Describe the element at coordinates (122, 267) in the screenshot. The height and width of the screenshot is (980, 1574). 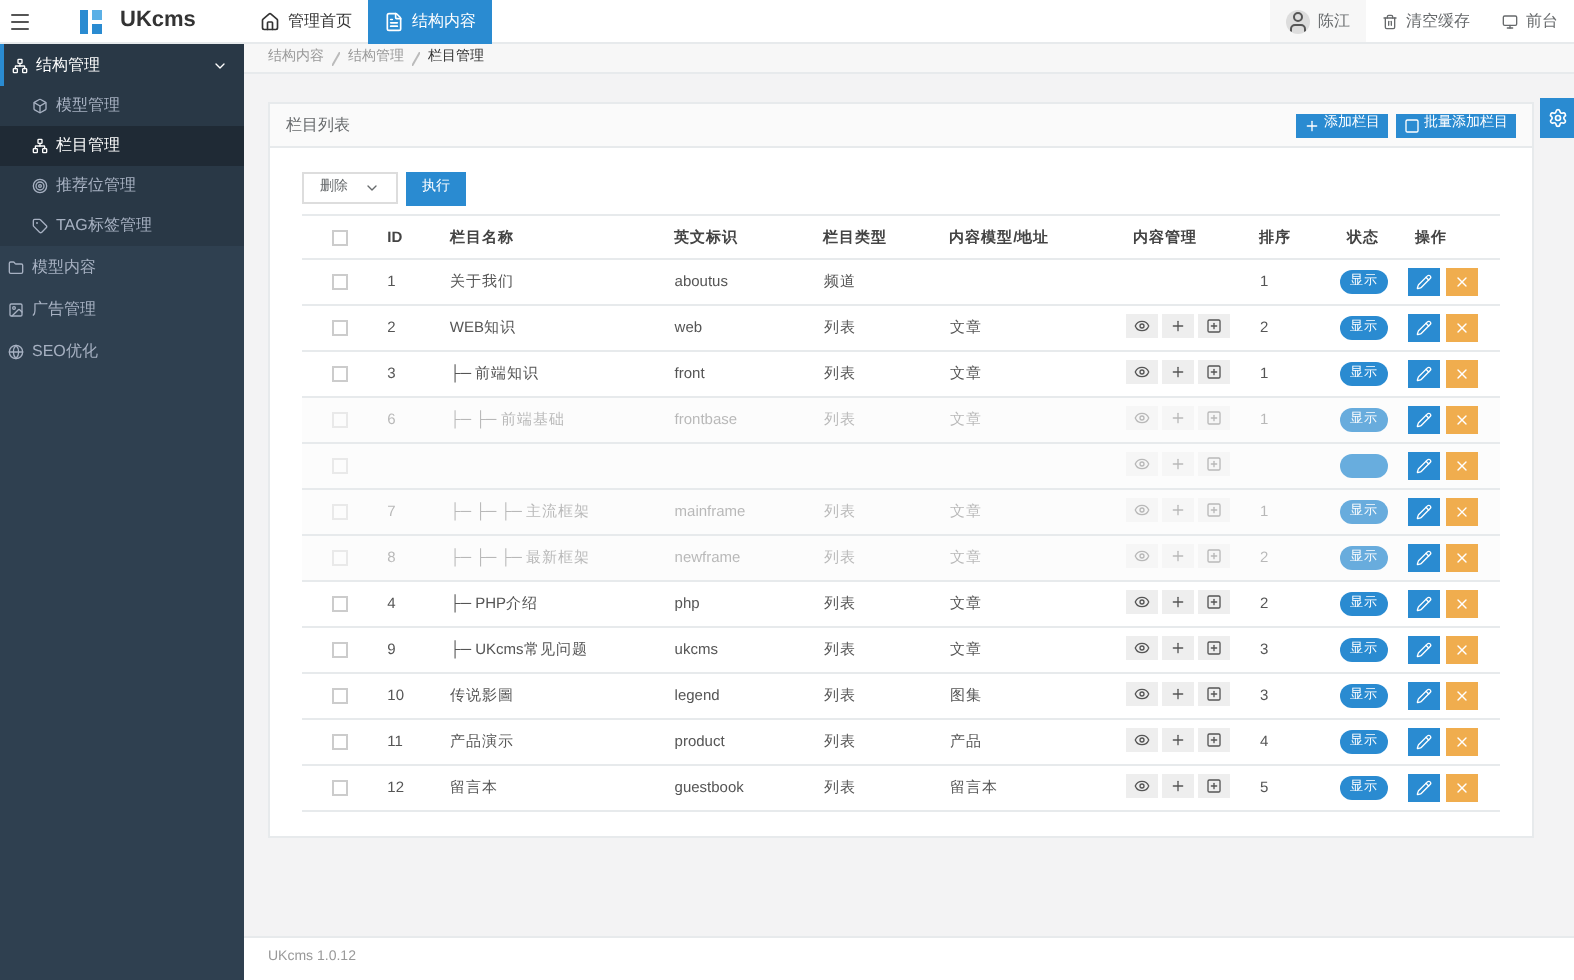
I see `sidebar-item: 模型内容` at that location.